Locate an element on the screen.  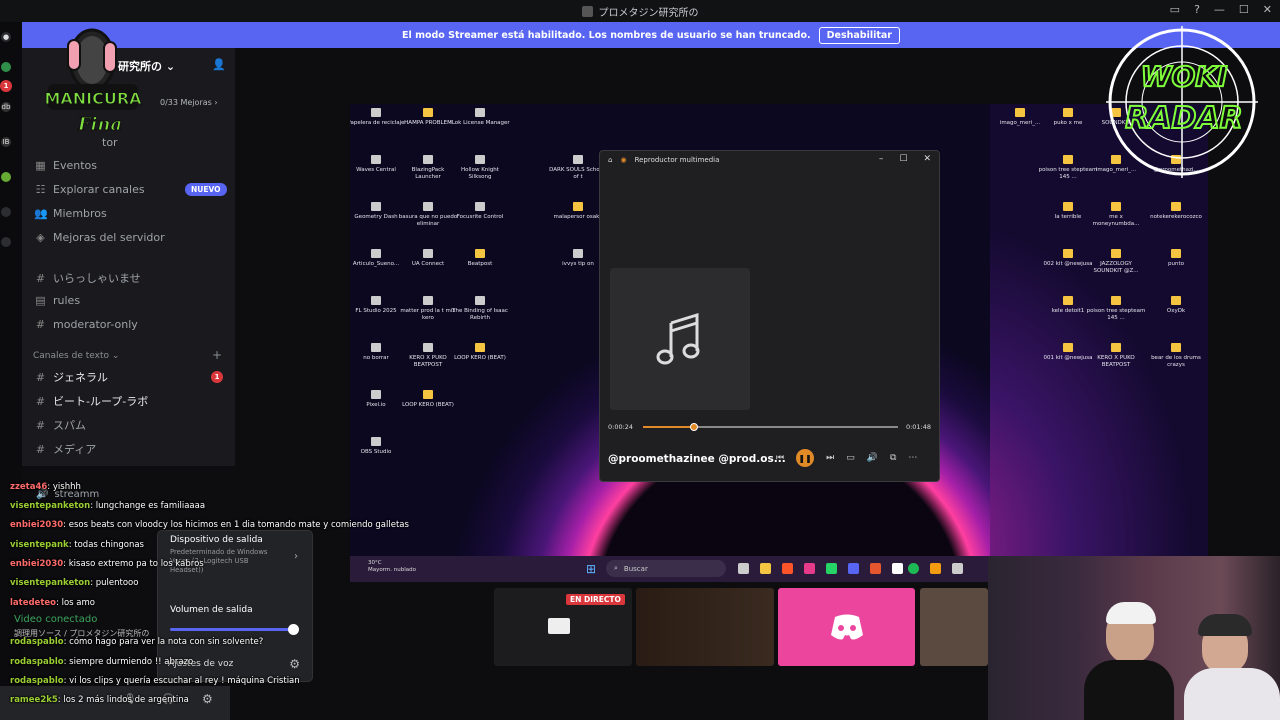
desktop-icon-label: OBS Studio is located at coordinates (376, 452).